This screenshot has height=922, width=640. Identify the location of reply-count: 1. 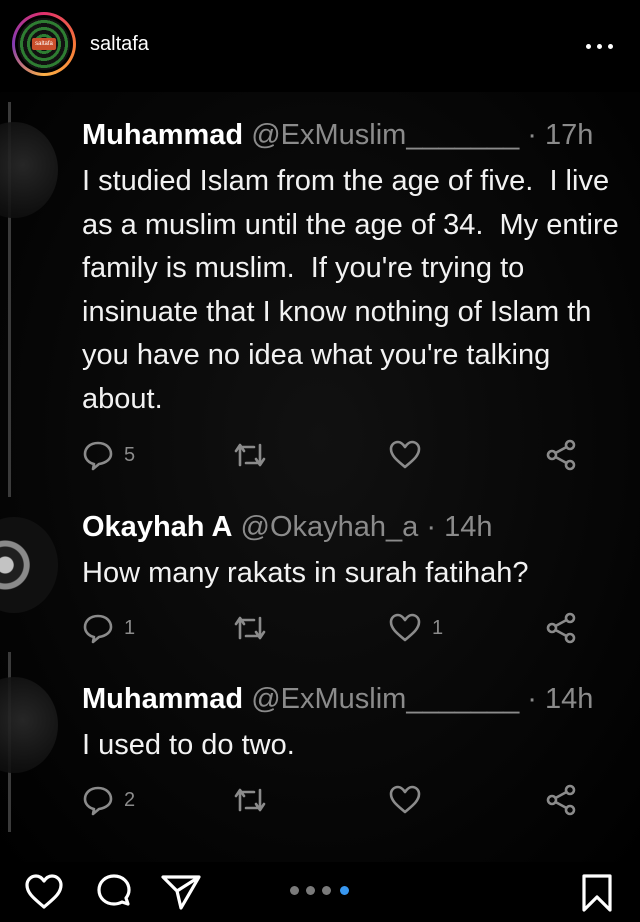
(130, 627).